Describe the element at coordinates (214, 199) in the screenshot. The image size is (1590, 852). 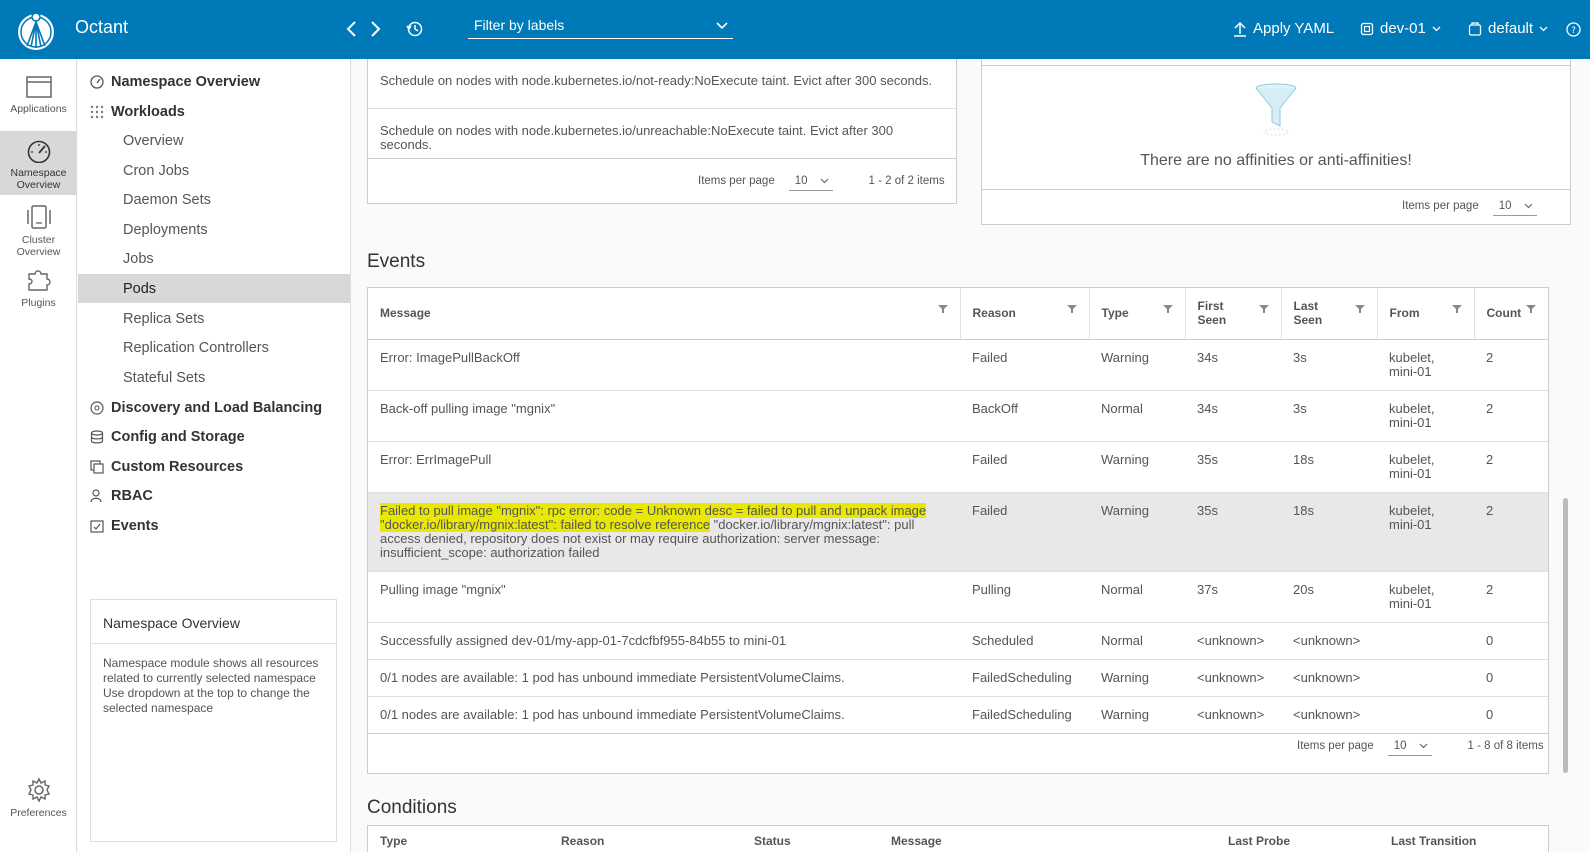
I see `nav-daemon-sets: Daemon Sets` at that location.